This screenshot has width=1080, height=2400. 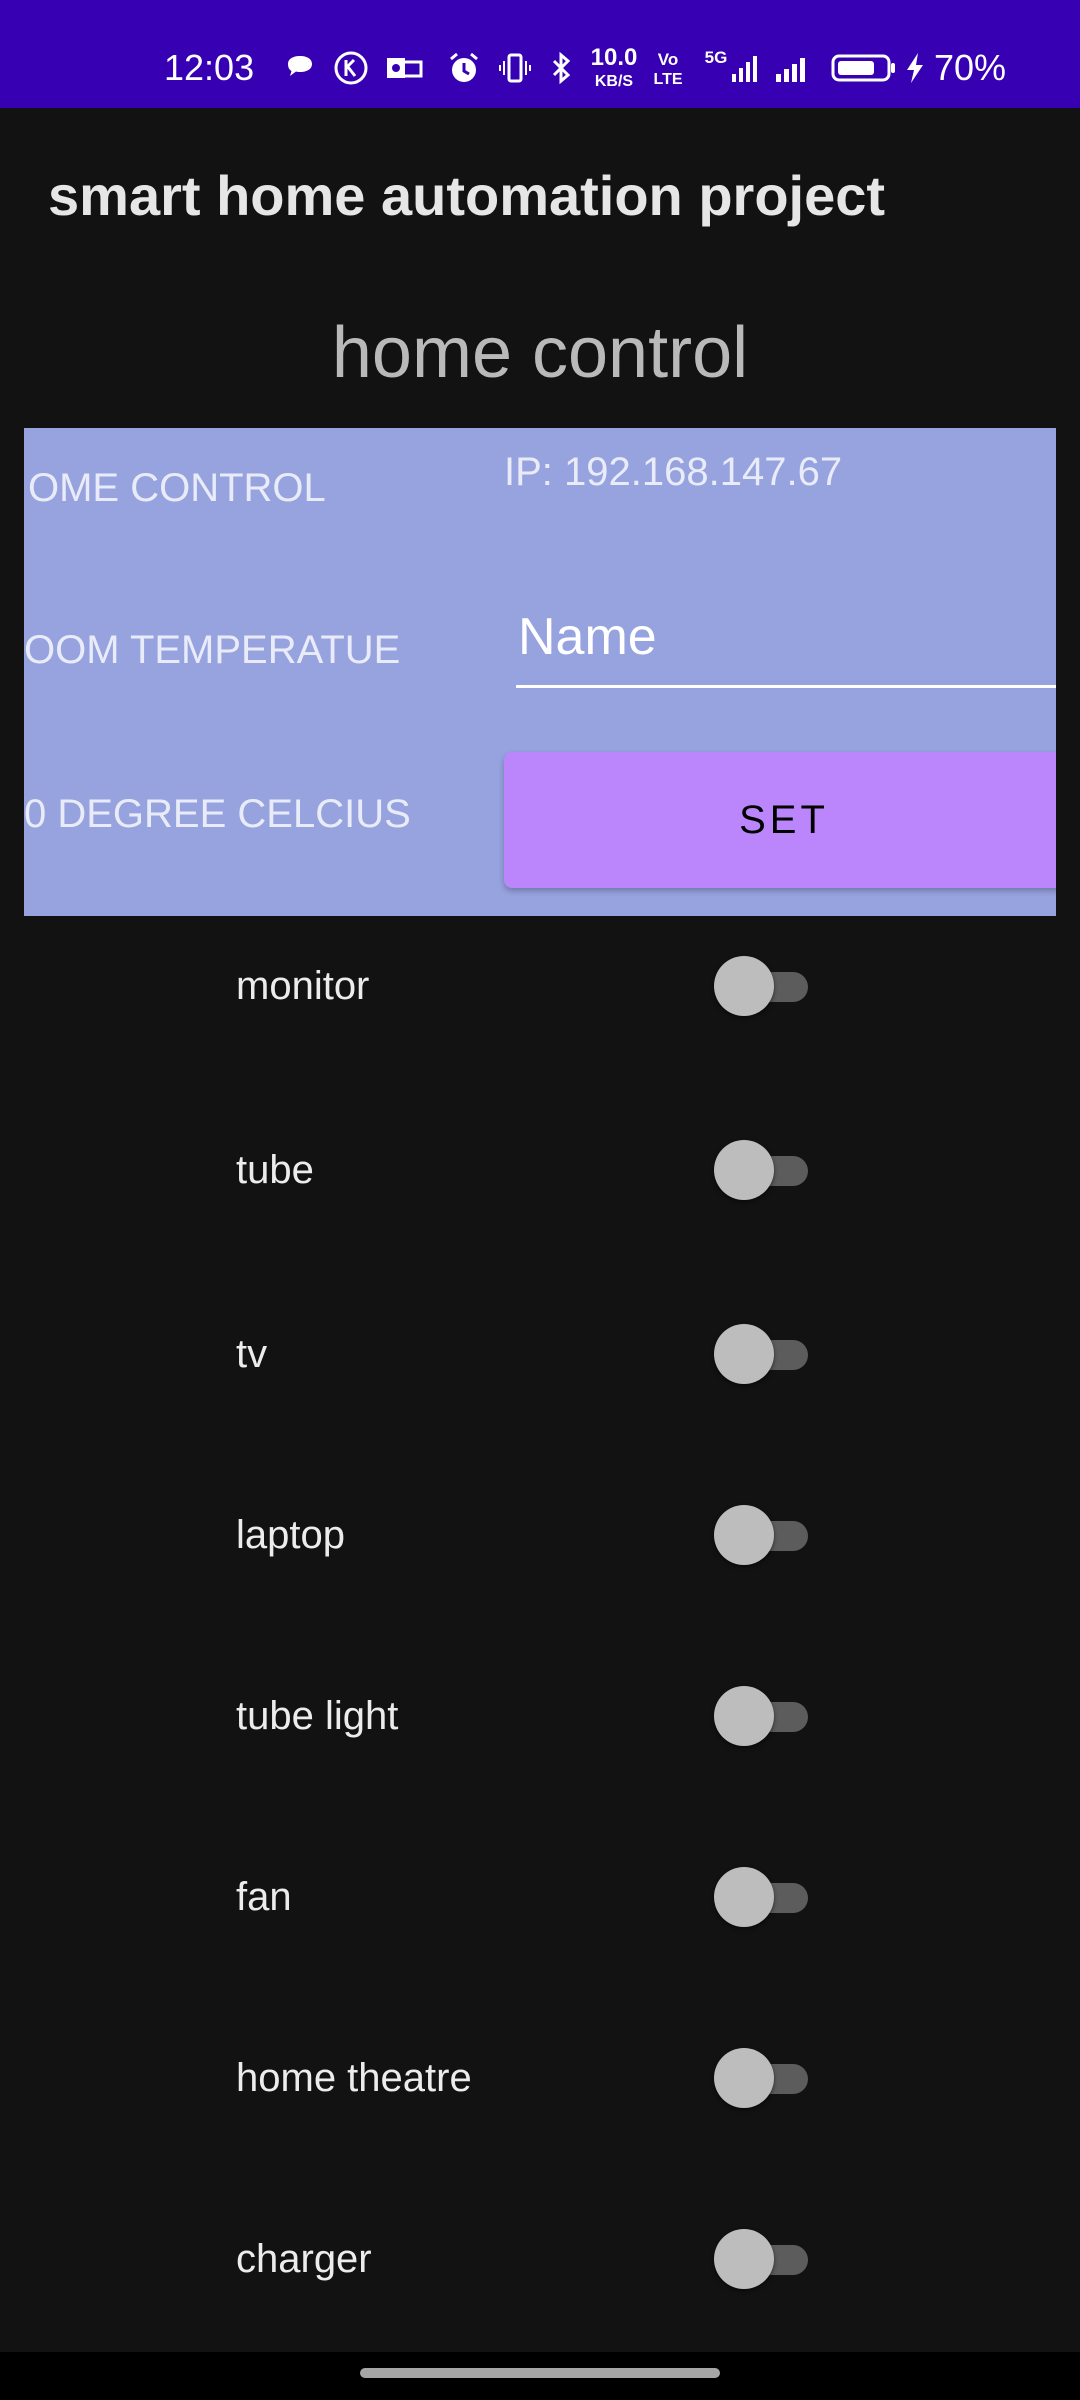 What do you see at coordinates (614, 57) in the screenshot?
I see `net-speed-value: 10.0` at bounding box center [614, 57].